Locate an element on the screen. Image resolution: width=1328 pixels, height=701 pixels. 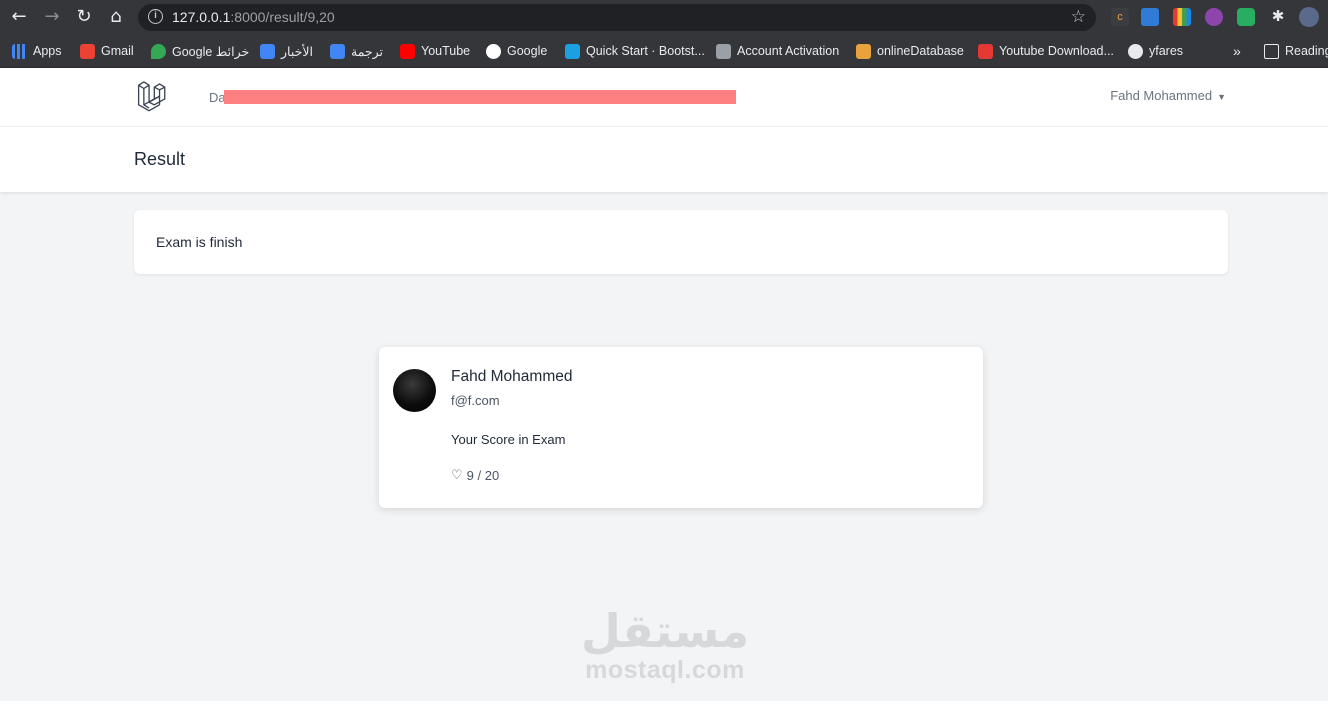
bookmark-label: ترجمة is located at coordinates (367, 51).